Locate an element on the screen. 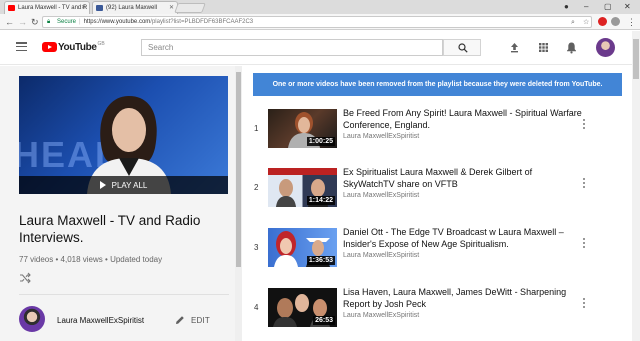 This screenshot has width=640, height=341. back-icon: ← is located at coordinates (9, 22).